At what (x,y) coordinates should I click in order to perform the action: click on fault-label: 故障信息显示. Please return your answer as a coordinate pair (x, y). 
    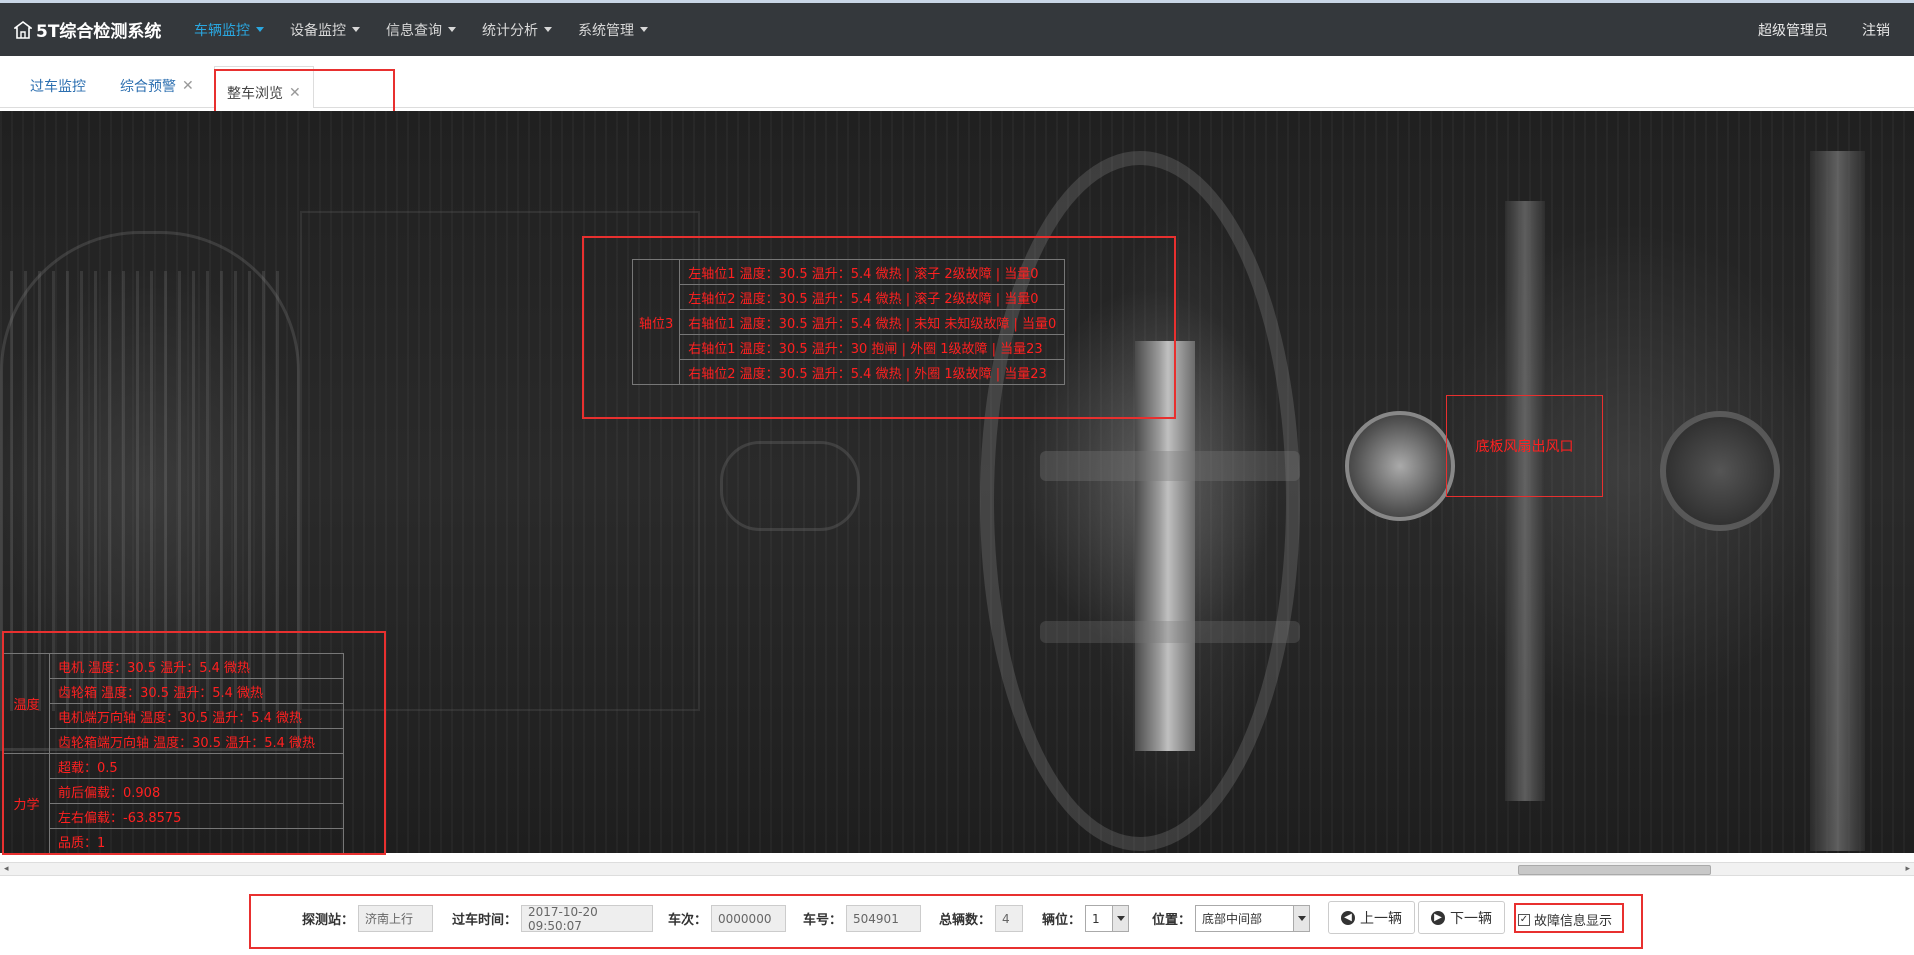
    Looking at the image, I should click on (1573, 921).